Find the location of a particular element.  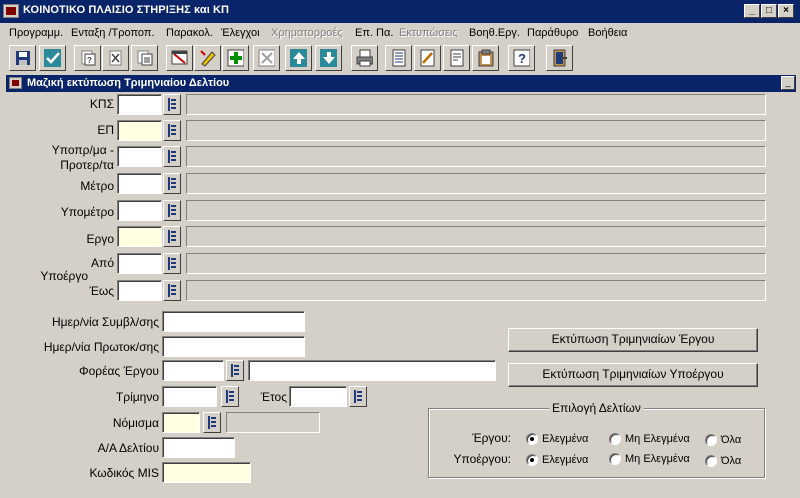

nomisma-label: Νόμισμα is located at coordinates (135, 423).